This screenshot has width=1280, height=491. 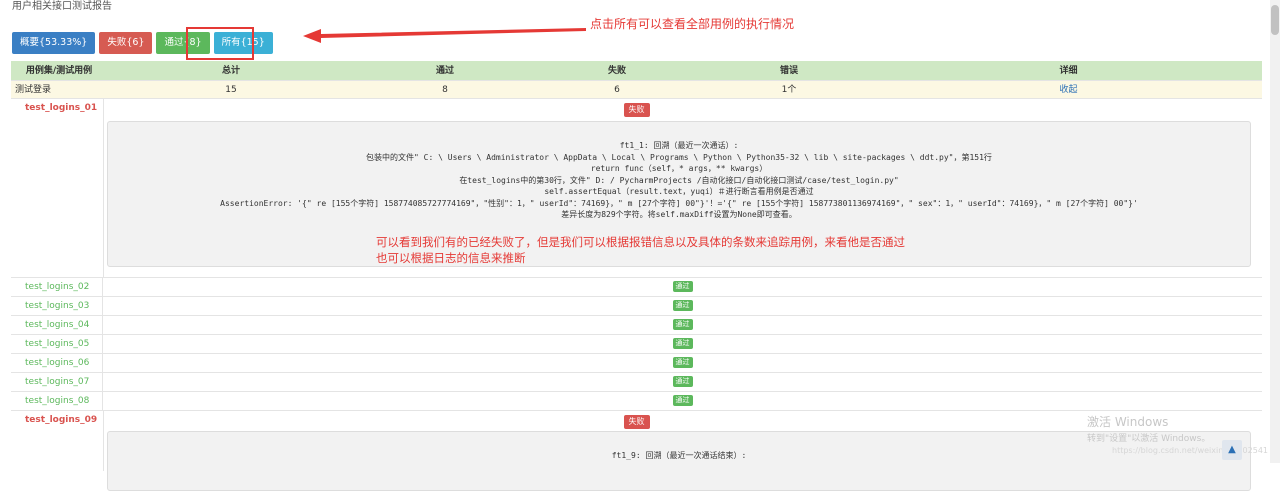 What do you see at coordinates (444, 71) in the screenshot?
I see `header-pass: 通过` at bounding box center [444, 71].